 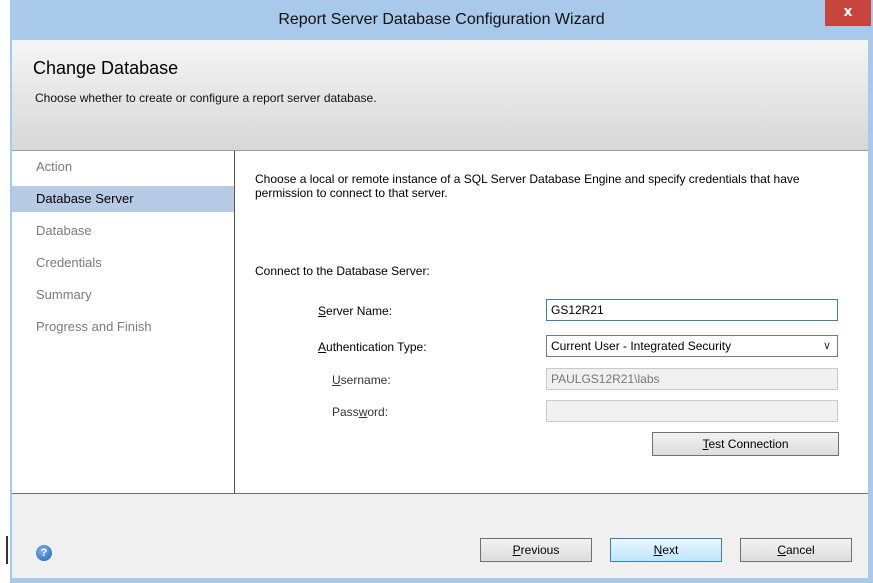 I want to click on previous-button: Previous, so click(x=536, y=550).